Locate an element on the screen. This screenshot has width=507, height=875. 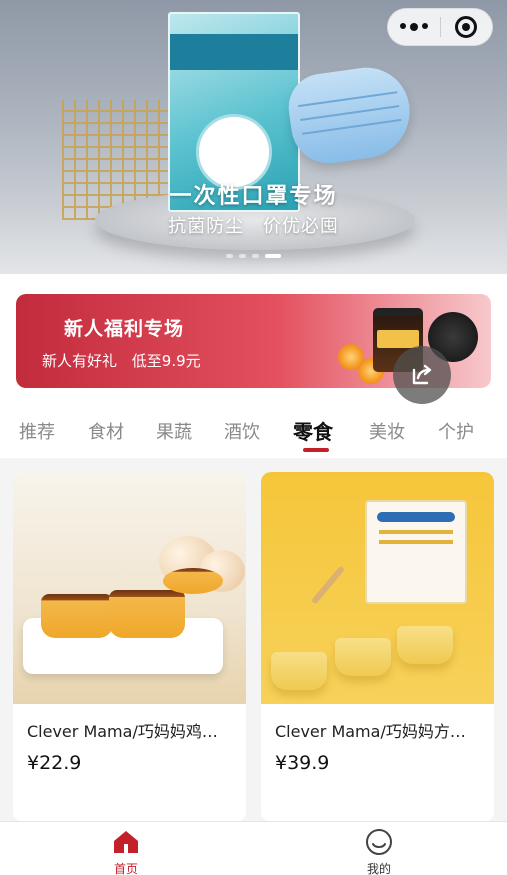
product-price: ¥39.9 is located at coordinates (302, 763).